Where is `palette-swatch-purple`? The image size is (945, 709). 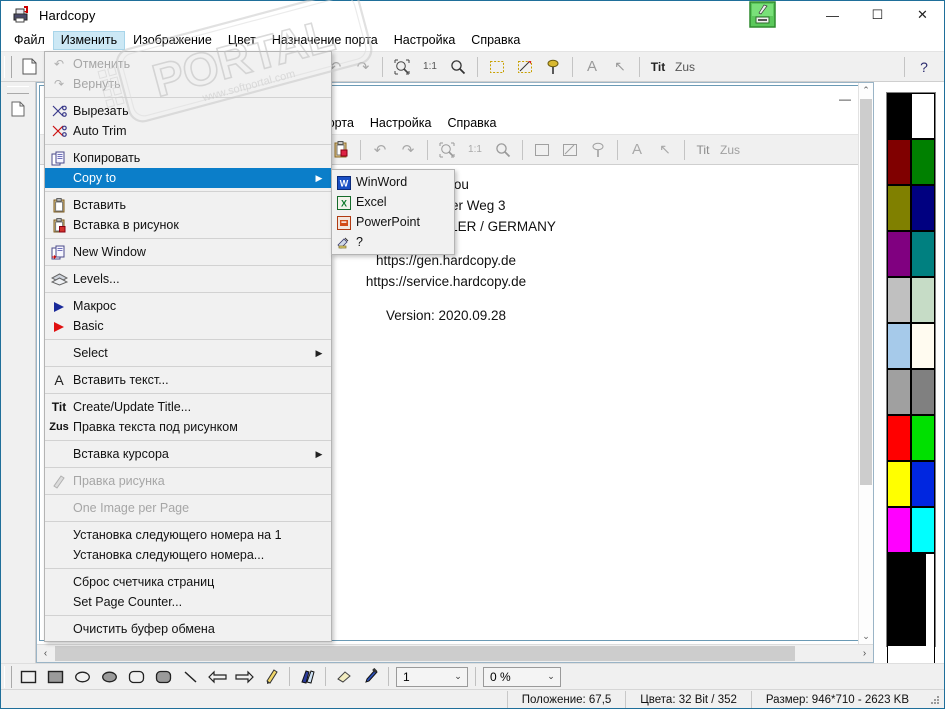
palette-swatch-purple is located at coordinates (899, 254).